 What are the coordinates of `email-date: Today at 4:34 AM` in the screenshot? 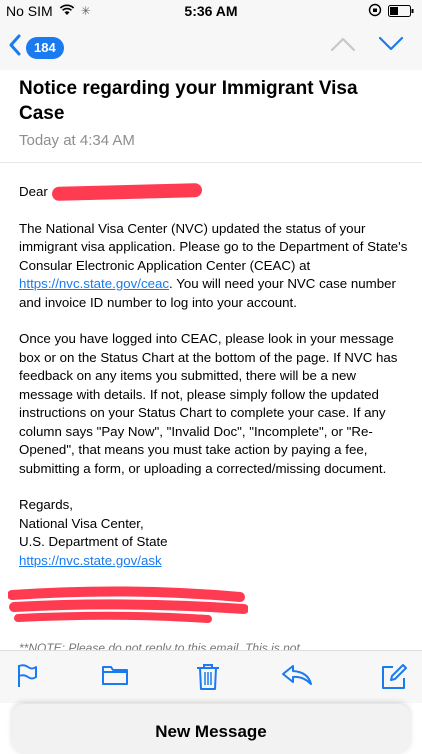 It's located at (77, 140).